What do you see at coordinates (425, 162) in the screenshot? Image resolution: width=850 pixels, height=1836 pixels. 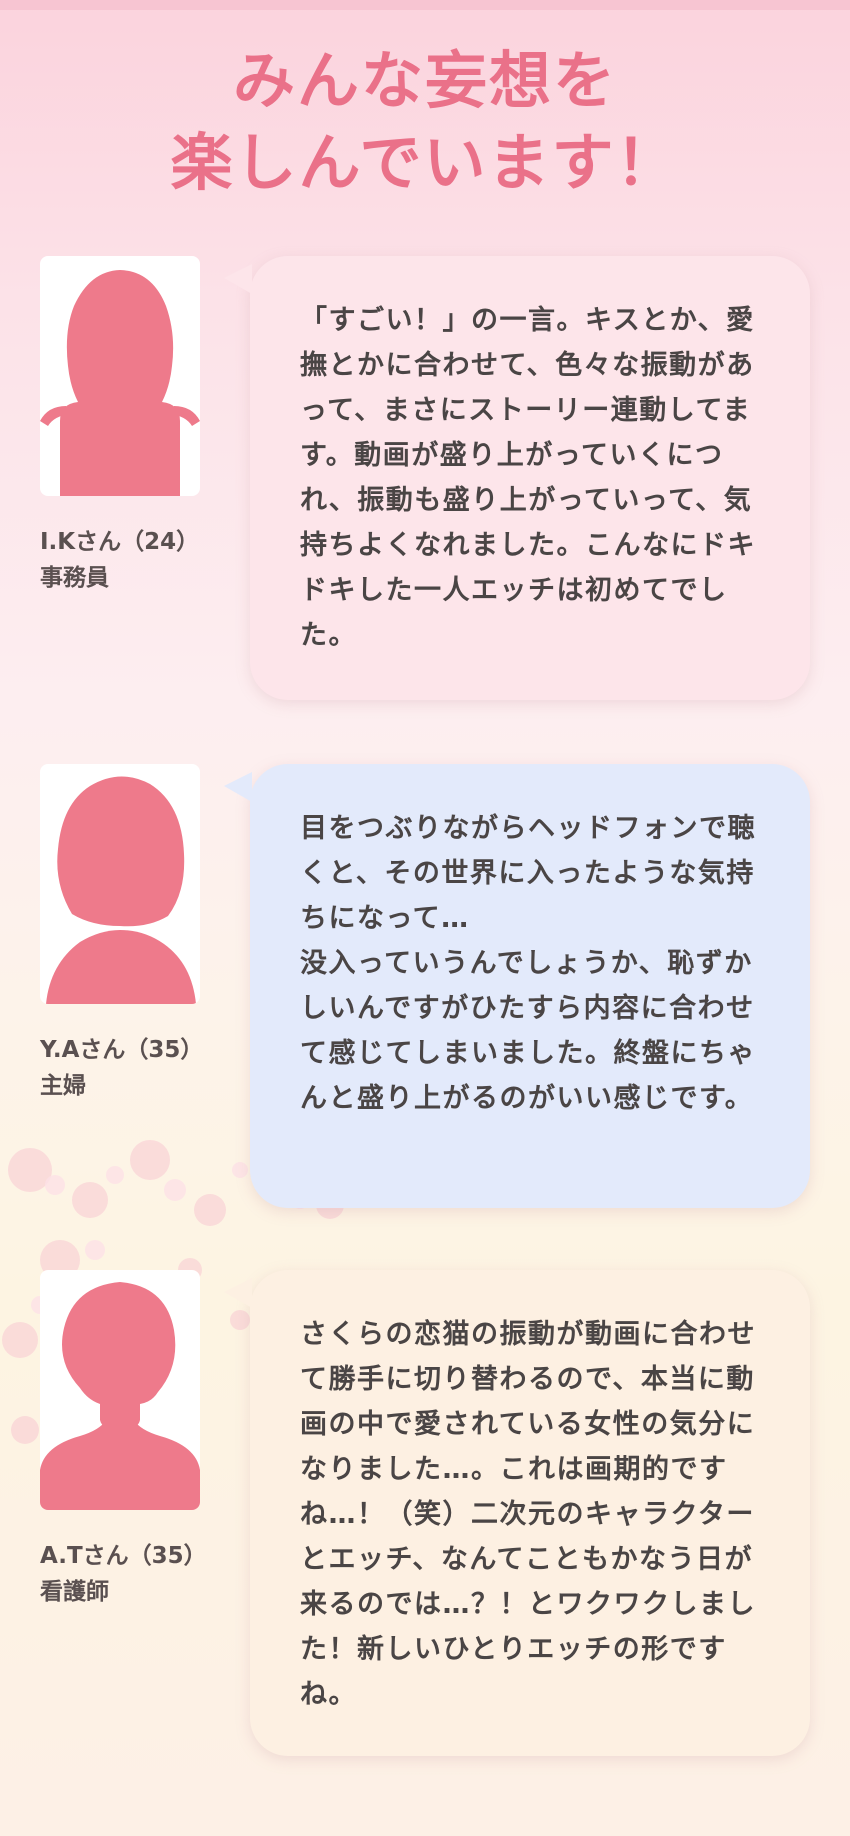 I see `title-line-2: 楽しんでいます！` at bounding box center [425, 162].